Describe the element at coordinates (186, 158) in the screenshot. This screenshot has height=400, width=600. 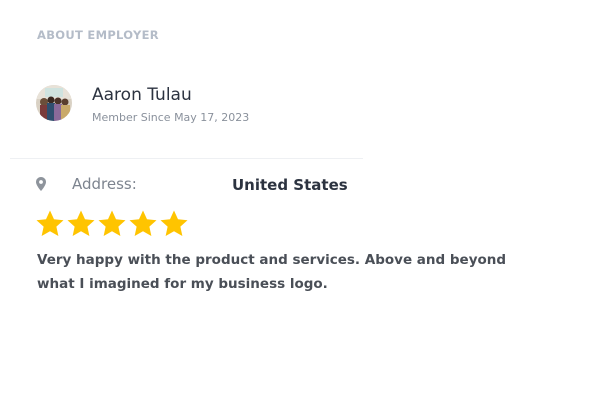
I see `divider` at that location.